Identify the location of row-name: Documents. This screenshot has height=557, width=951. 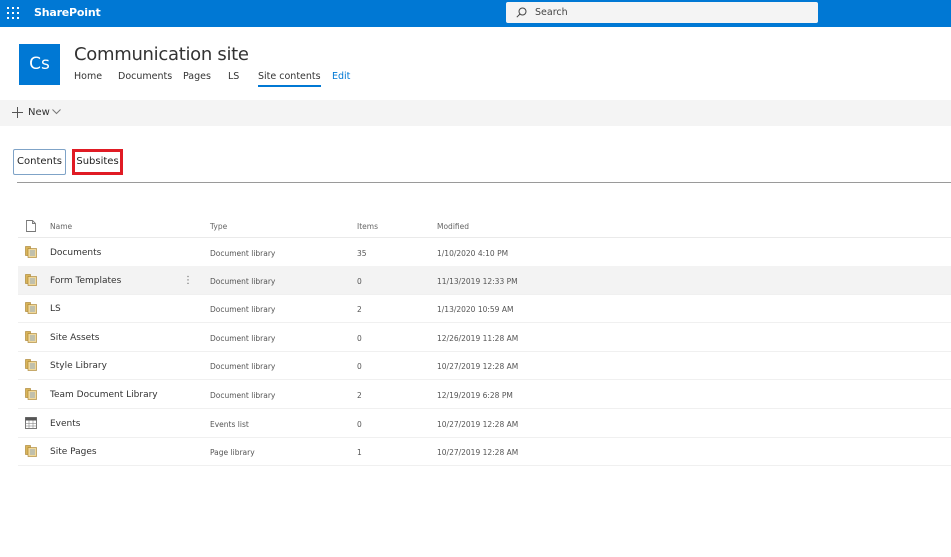
(75, 253).